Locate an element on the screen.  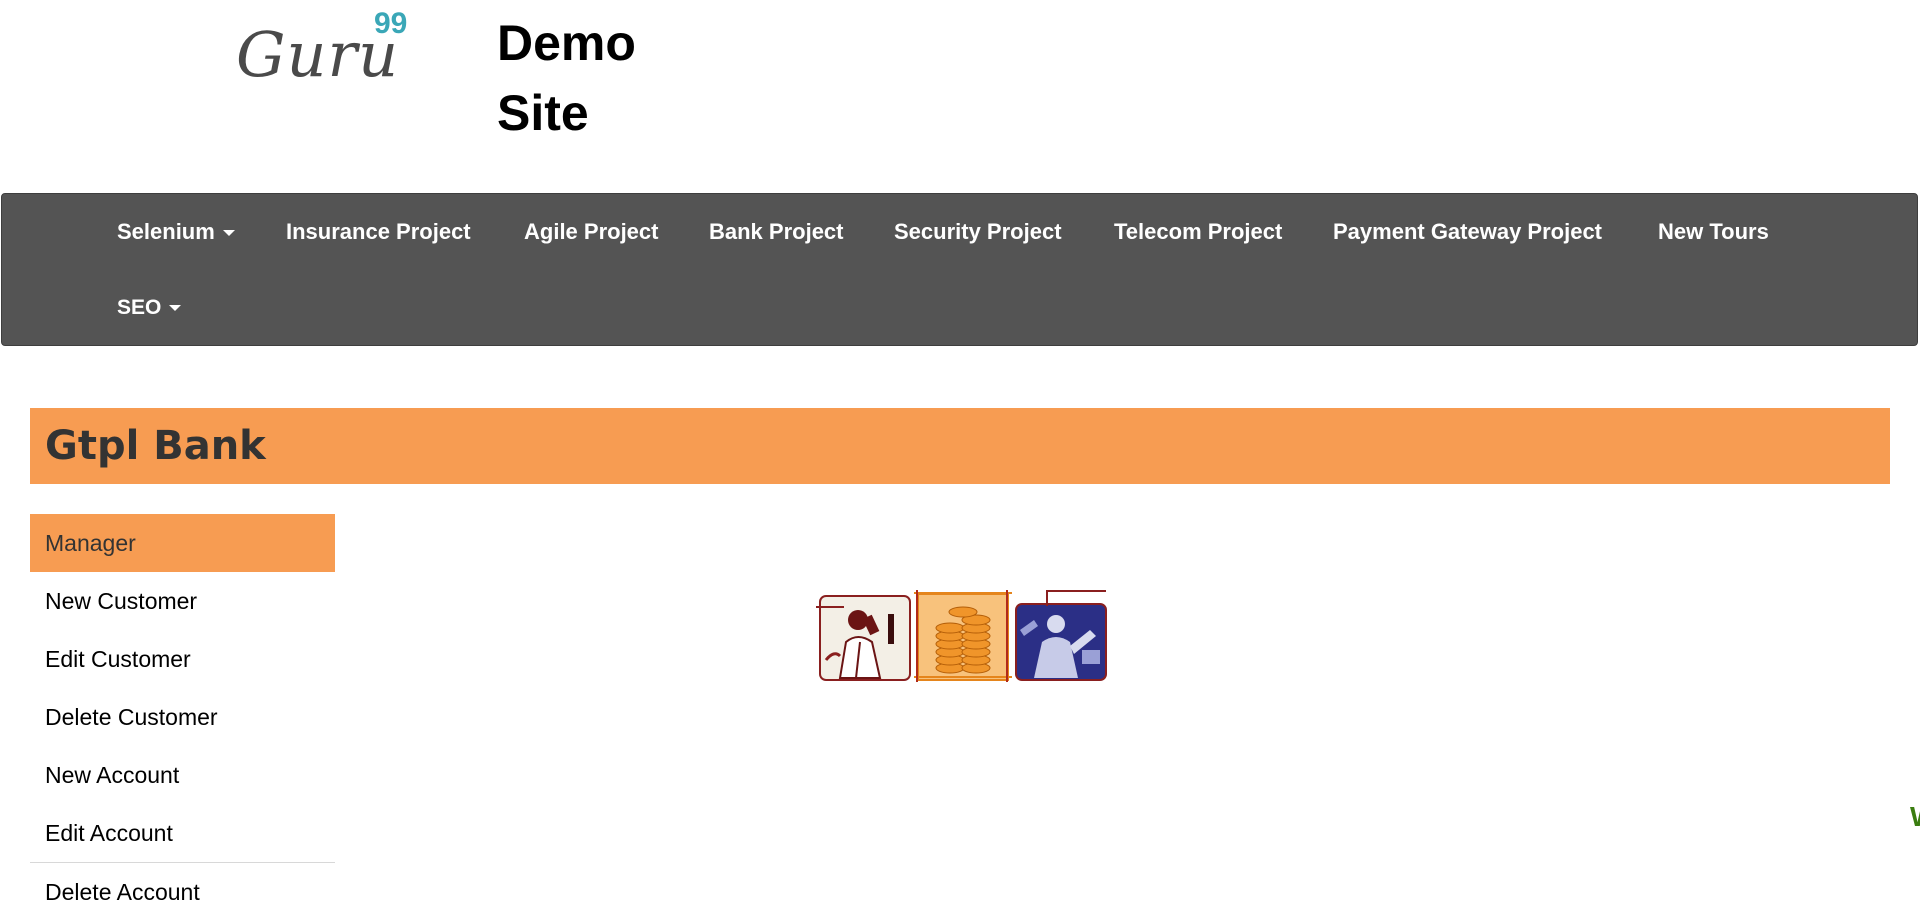
nav-item-label: Selenium is located at coordinates (166, 231).